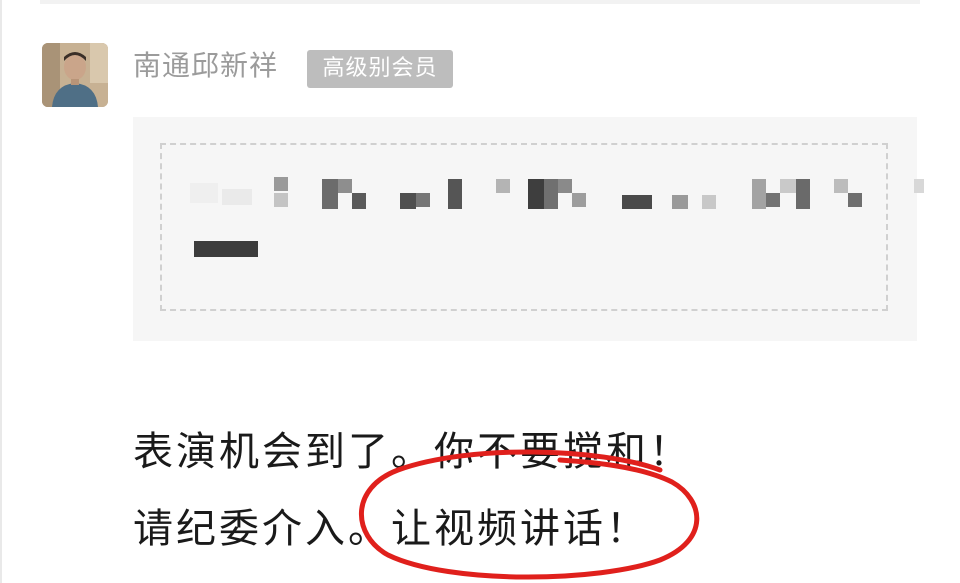 Image resolution: width=960 pixels, height=583 pixels. I want to click on left-edge-divider, so click(1, 291).